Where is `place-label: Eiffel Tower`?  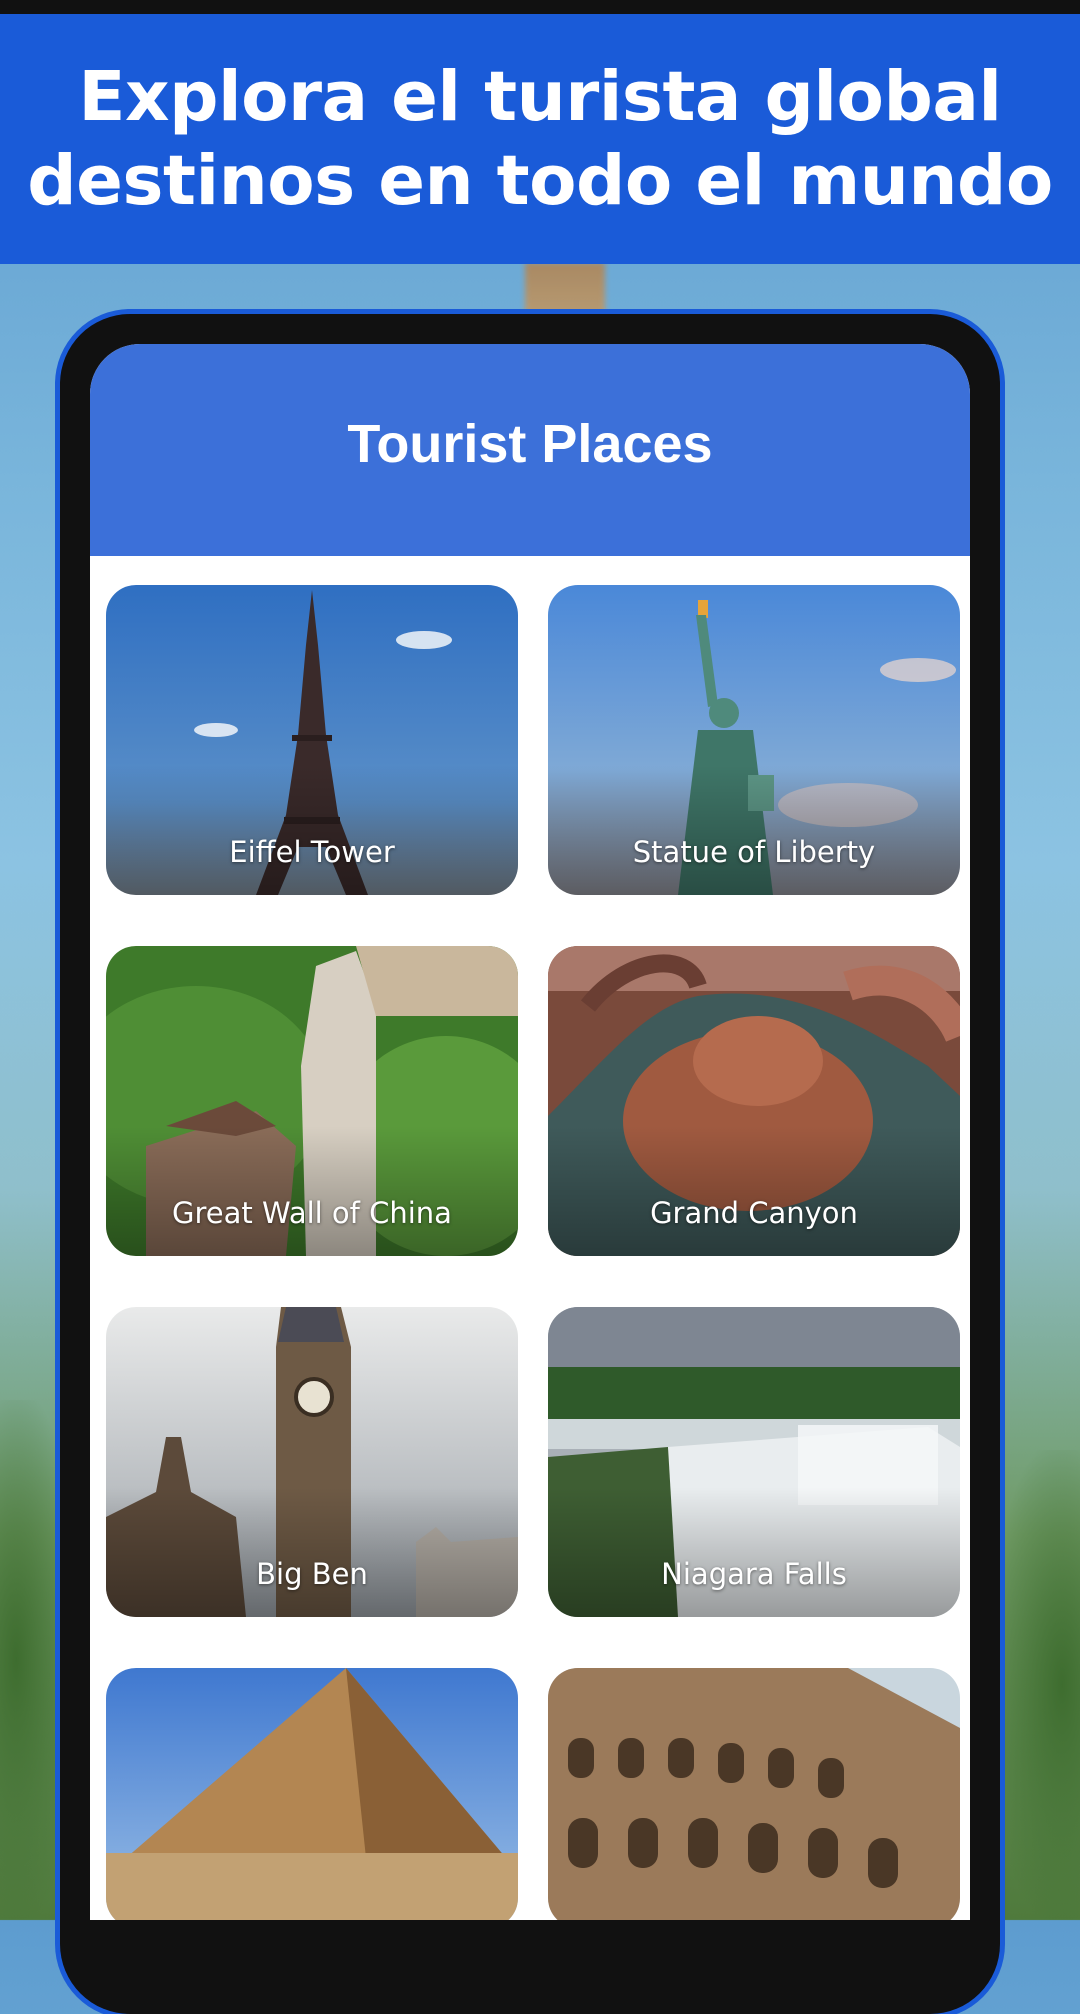 place-label: Eiffel Tower is located at coordinates (312, 852).